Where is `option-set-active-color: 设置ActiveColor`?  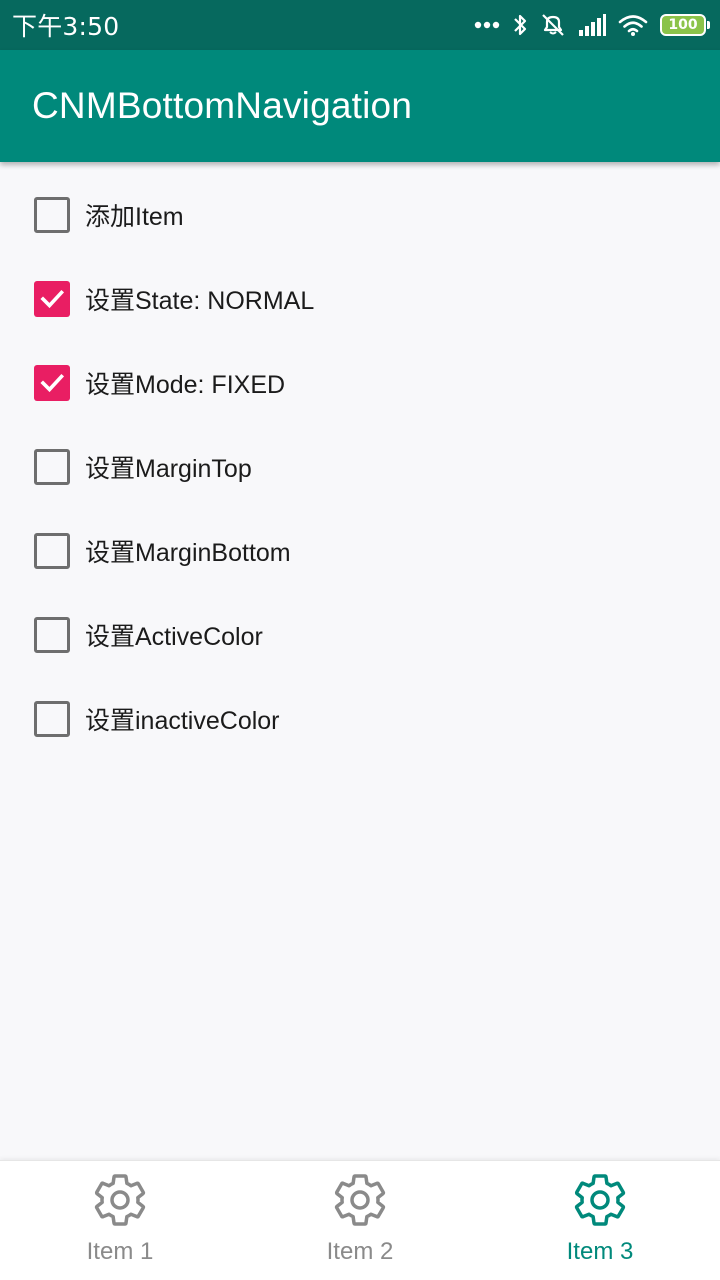
option-set-active-color: 设置ActiveColor is located at coordinates (148, 635).